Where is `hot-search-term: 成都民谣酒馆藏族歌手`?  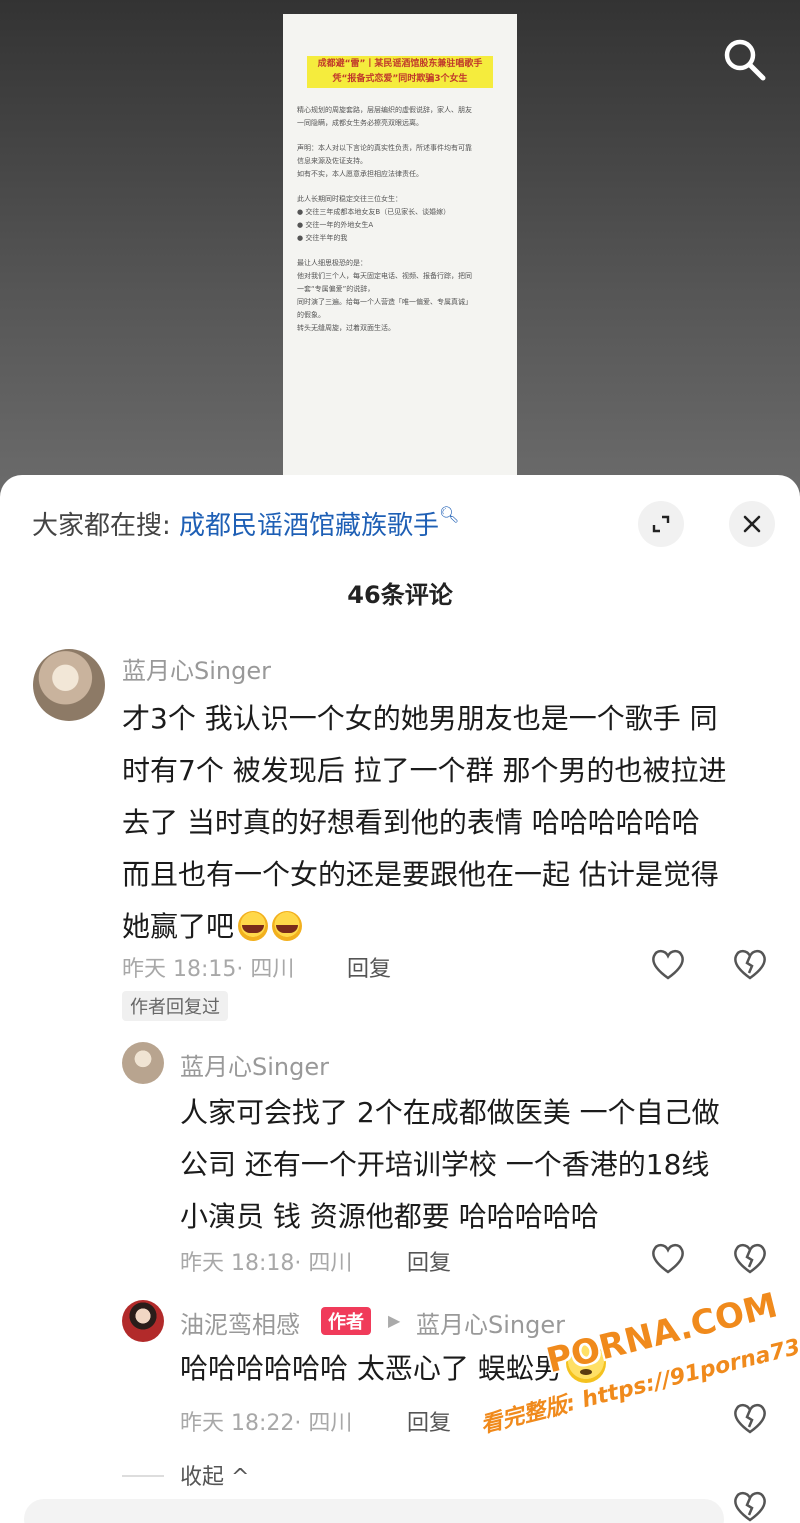
hot-search-term: 成都民谣酒馆藏族歌手 is located at coordinates (309, 526).